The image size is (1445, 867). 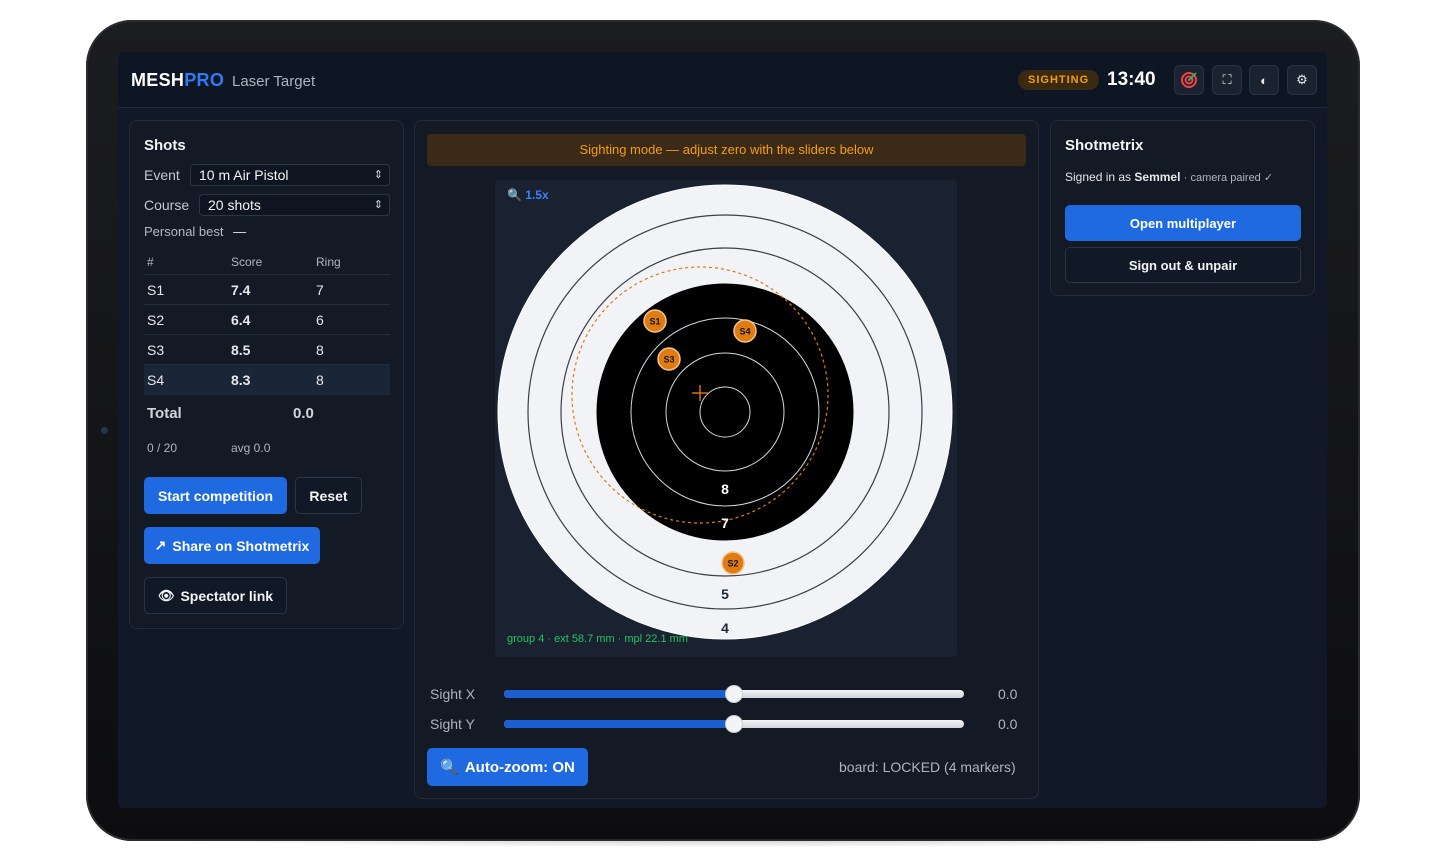 I want to click on sight-x-slider, so click(x=734, y=694).